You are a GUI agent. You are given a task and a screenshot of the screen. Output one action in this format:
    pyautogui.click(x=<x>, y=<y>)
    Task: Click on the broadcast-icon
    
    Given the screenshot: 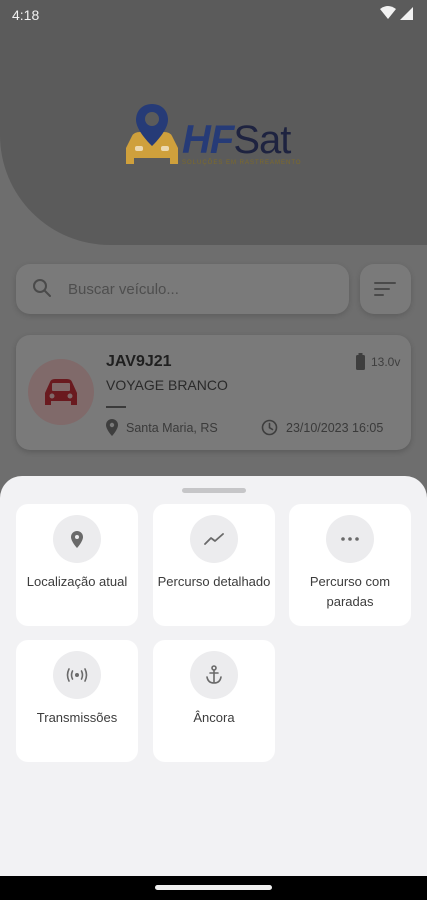 What is the action you would take?
    pyautogui.click(x=77, y=675)
    